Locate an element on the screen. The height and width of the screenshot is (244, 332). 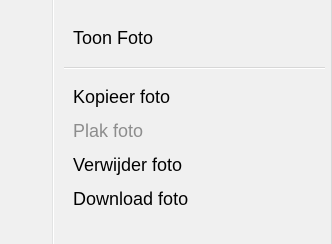
menu-item-label: Kopieer foto is located at coordinates (122, 97).